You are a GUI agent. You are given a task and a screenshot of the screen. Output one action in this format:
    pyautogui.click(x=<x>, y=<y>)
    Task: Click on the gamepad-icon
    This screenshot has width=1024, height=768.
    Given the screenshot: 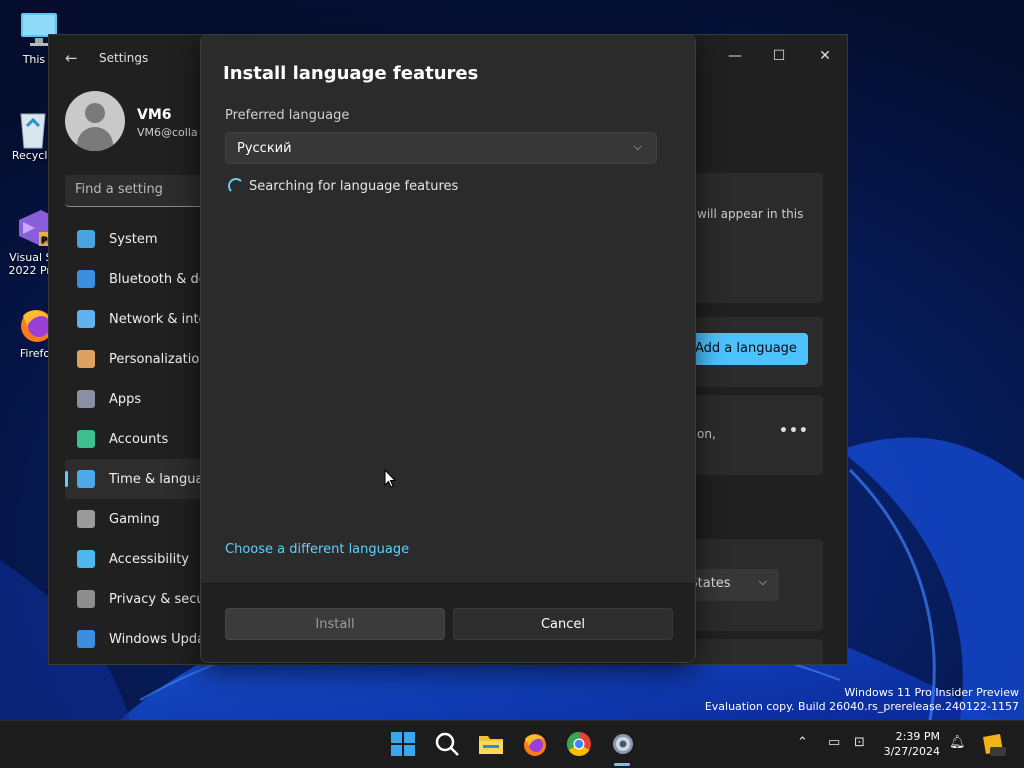 What is the action you would take?
    pyautogui.click(x=86, y=519)
    